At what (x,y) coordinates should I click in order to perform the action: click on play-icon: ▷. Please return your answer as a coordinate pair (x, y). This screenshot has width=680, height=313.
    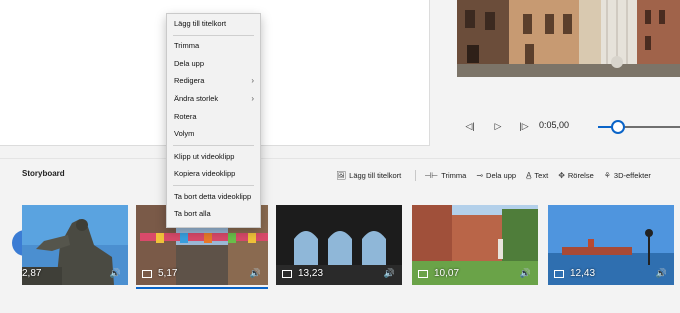
    Looking at the image, I should click on (498, 126).